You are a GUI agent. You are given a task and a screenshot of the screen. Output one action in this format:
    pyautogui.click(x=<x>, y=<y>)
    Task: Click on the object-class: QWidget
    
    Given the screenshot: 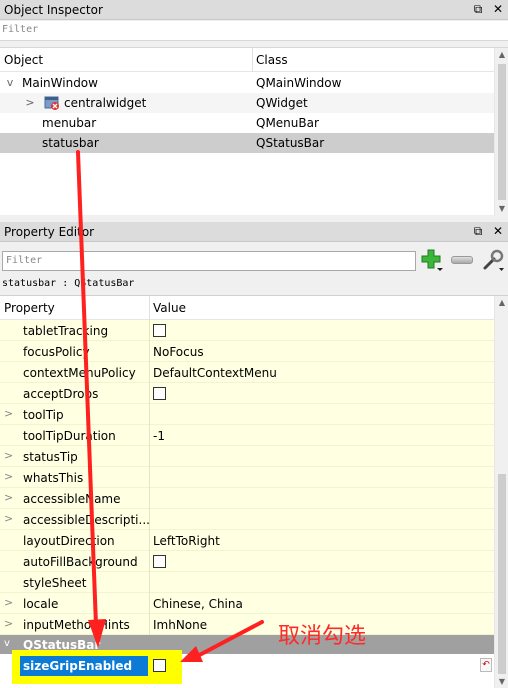 What is the action you would take?
    pyautogui.click(x=282, y=103)
    